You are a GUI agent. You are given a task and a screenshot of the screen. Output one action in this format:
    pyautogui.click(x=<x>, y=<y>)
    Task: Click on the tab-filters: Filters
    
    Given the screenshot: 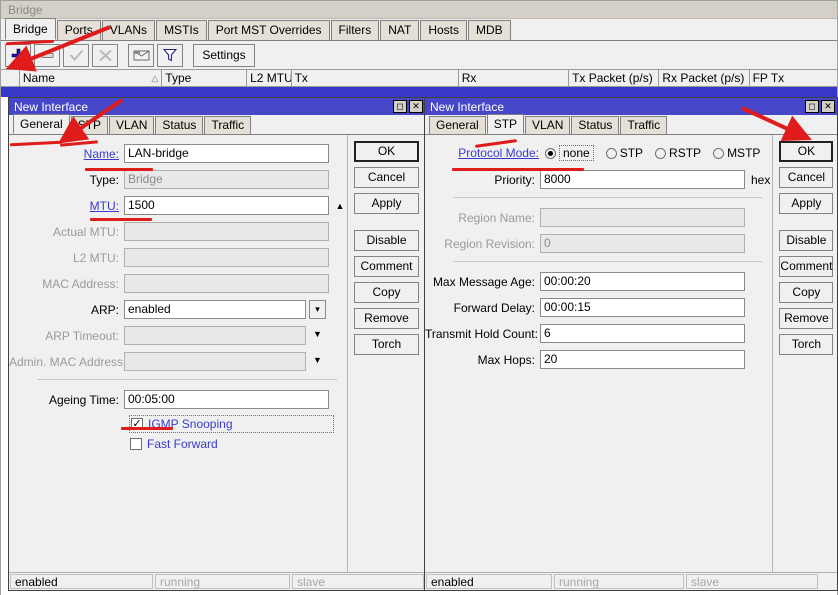 What is the action you would take?
    pyautogui.click(x=355, y=30)
    